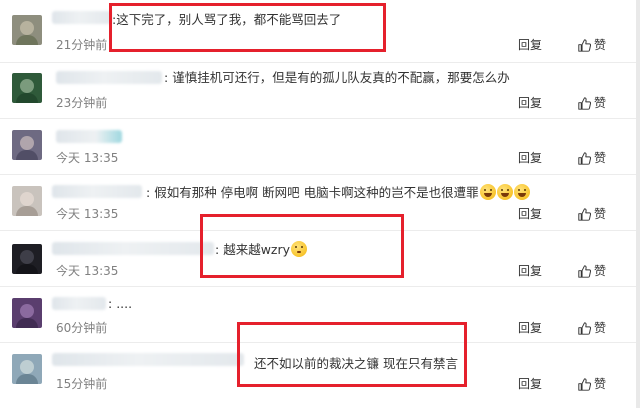  What do you see at coordinates (82, 384) in the screenshot?
I see `comment-time: 15分钟前` at bounding box center [82, 384].